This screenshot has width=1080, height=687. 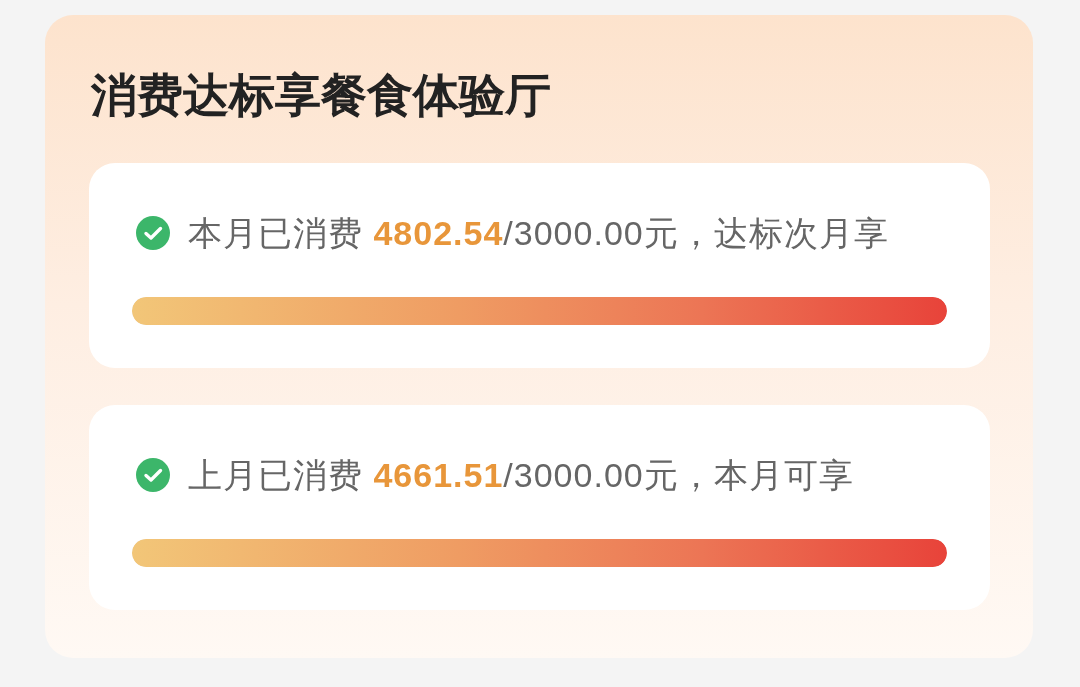 I want to click on spending-text: 本月已消费 4802.54/3000.00元，达标次月享, so click(x=538, y=233).